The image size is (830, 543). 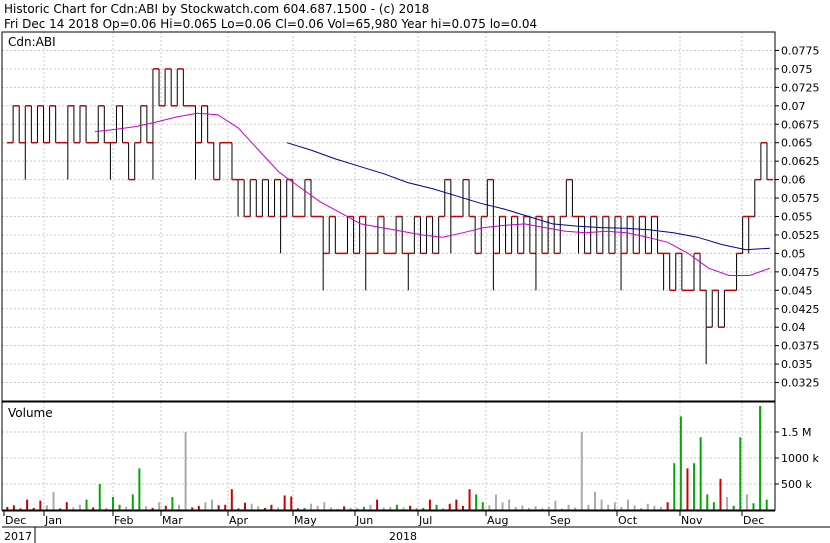 I want to click on volume-tick-label: 500 k, so click(x=796, y=484).